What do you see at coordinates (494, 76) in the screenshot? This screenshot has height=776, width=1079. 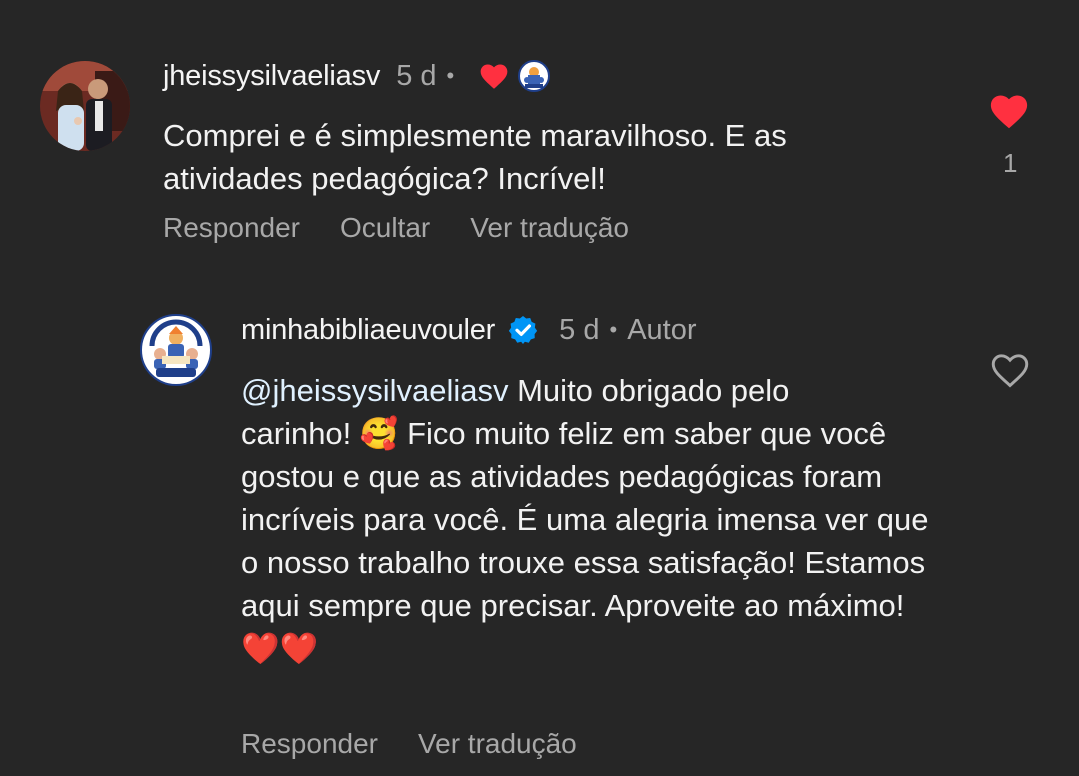 I see `heart-icon` at bounding box center [494, 76].